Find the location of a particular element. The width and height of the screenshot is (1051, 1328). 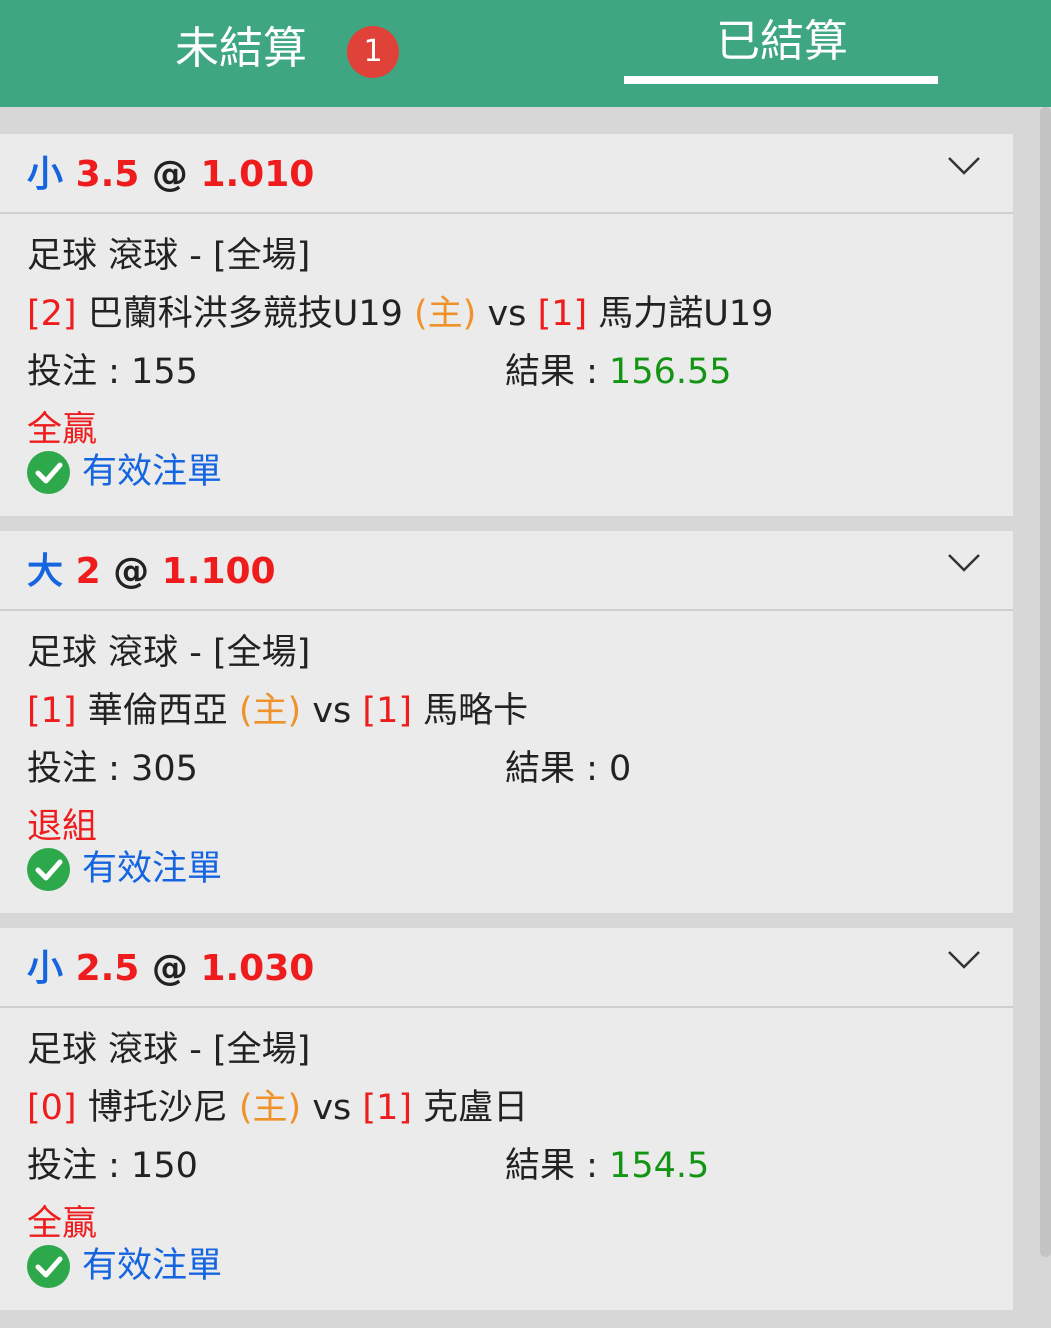

bet-outcome: 退組 is located at coordinates (62, 827).